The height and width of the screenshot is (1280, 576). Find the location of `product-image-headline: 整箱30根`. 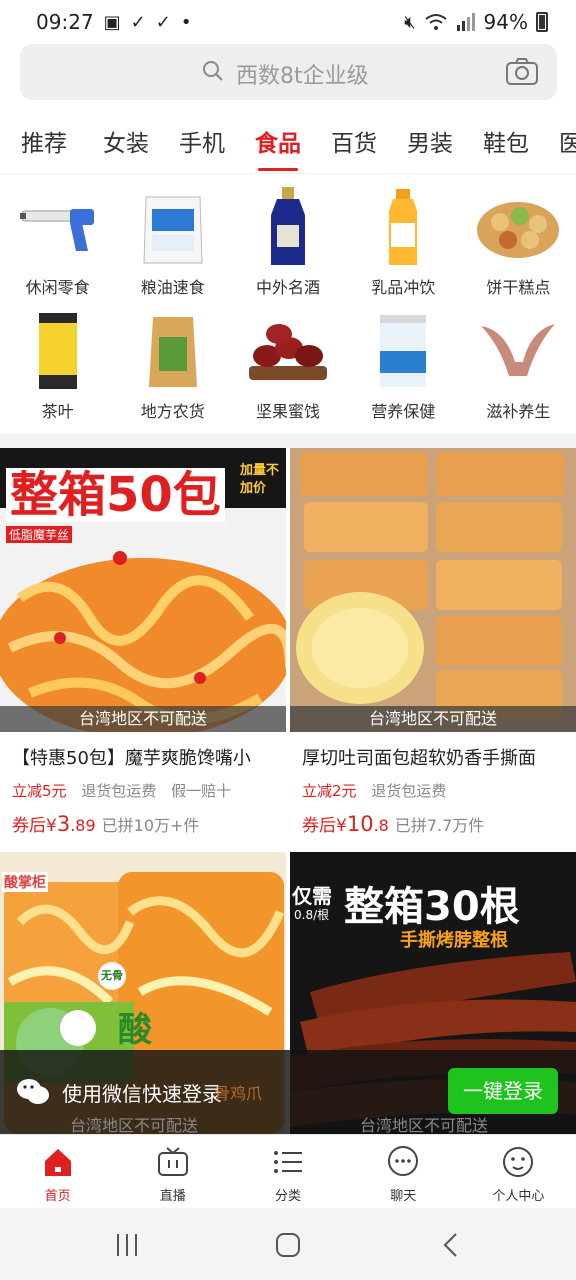

product-image-headline: 整箱30根 is located at coordinates (432, 907).